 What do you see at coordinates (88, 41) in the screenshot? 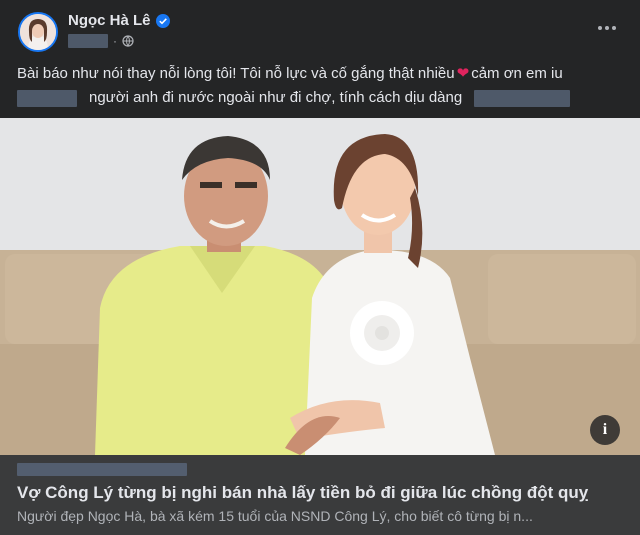
I see `redacted-timestamp` at bounding box center [88, 41].